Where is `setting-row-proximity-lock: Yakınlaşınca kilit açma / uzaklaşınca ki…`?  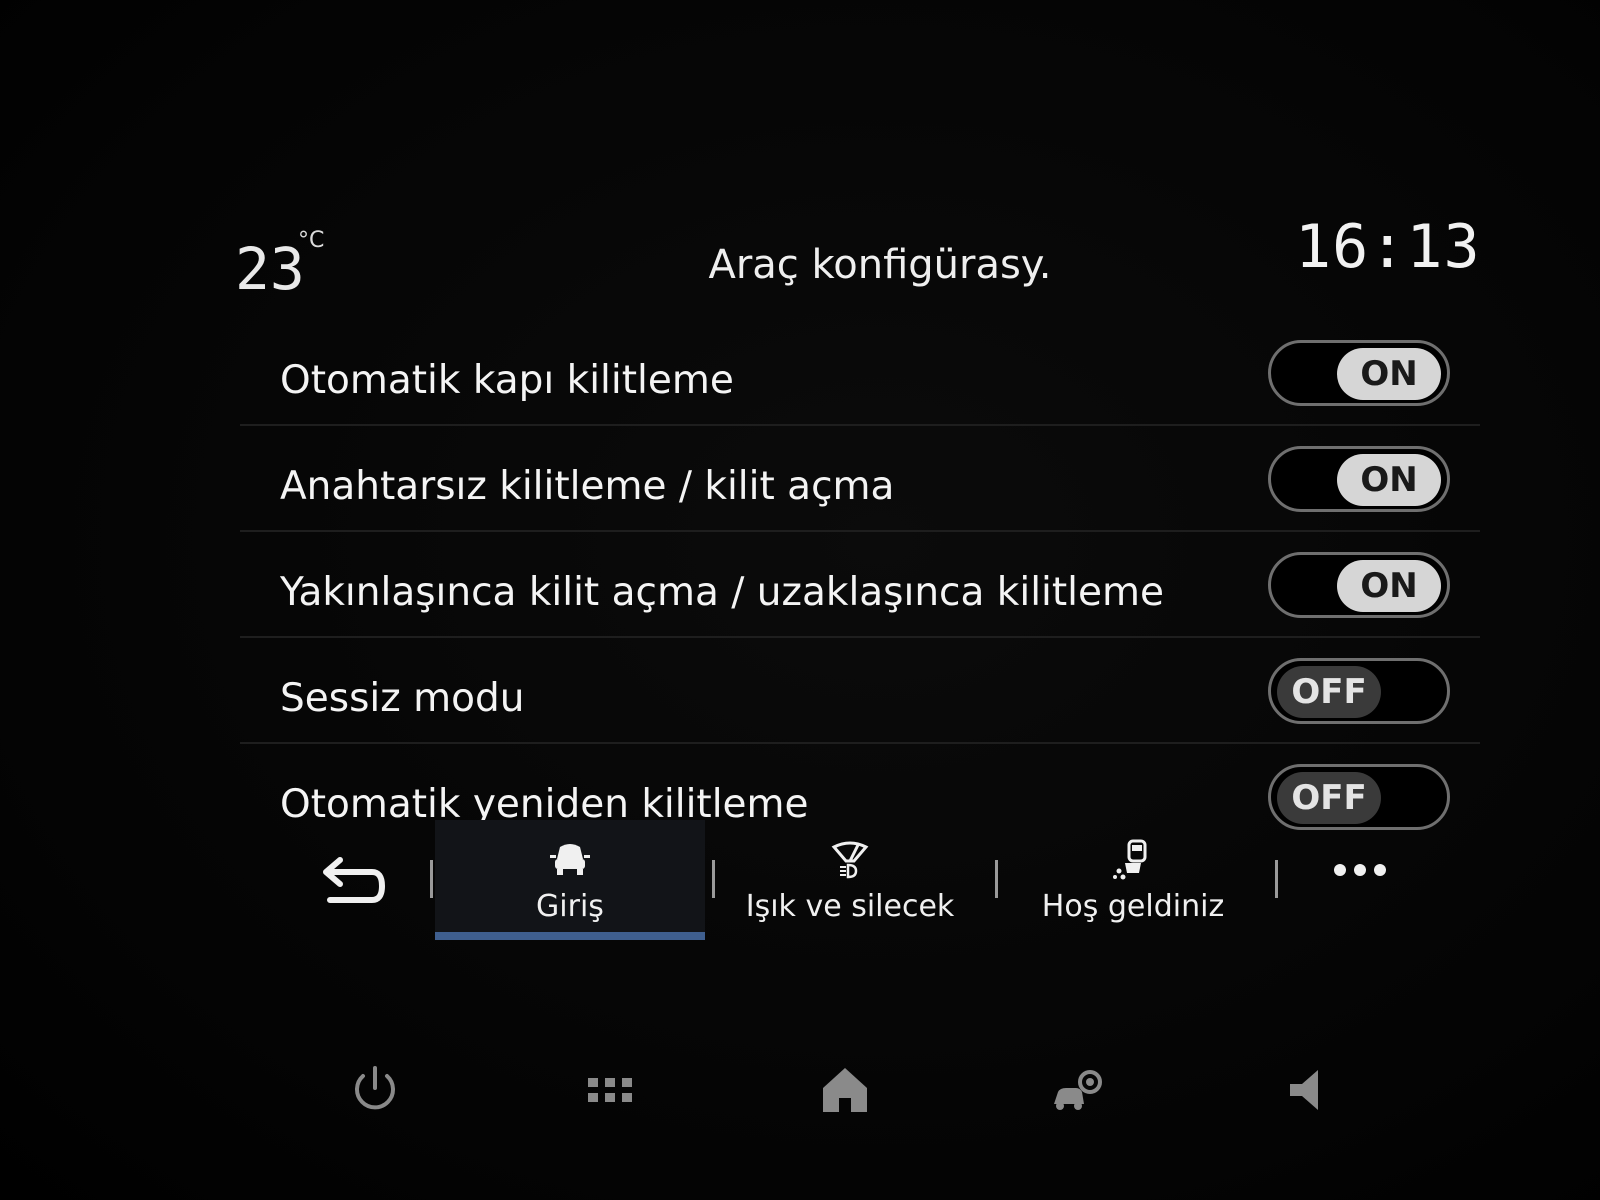
setting-row-proximity-lock: Yakınlaşınca kilit açma / uzaklaşınca ki… is located at coordinates (860, 585).